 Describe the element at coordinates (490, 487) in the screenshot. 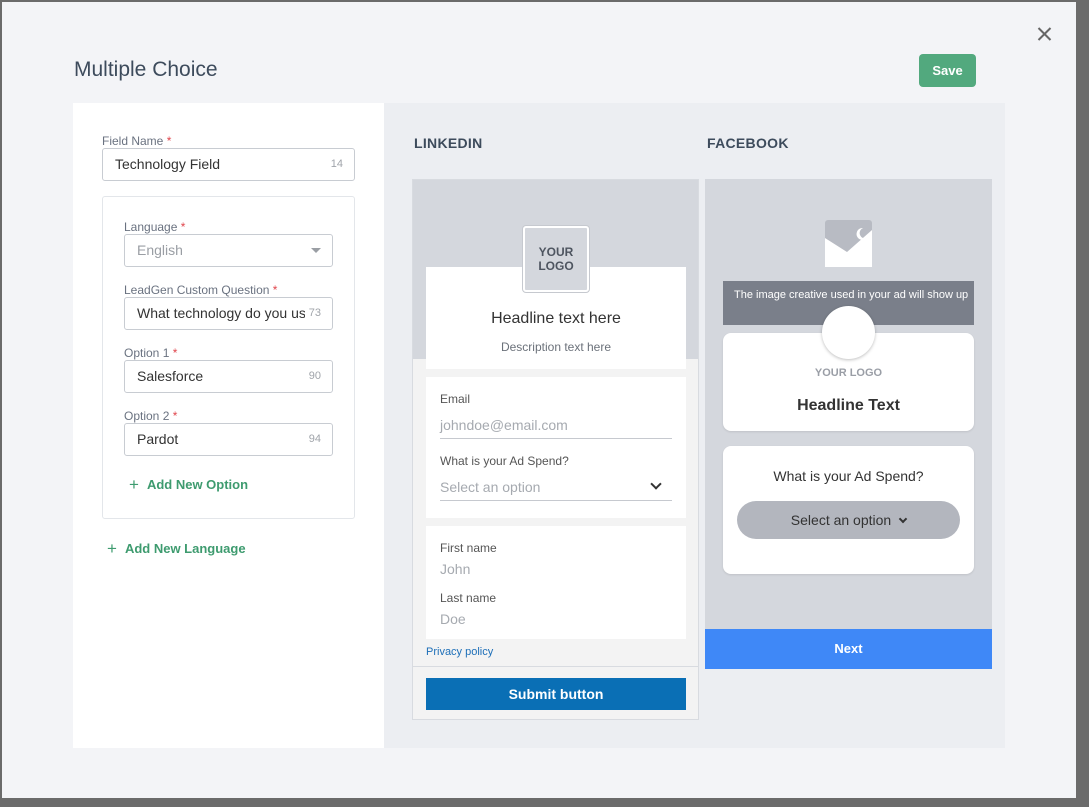

I see `linkedin-select: Select an option` at that location.